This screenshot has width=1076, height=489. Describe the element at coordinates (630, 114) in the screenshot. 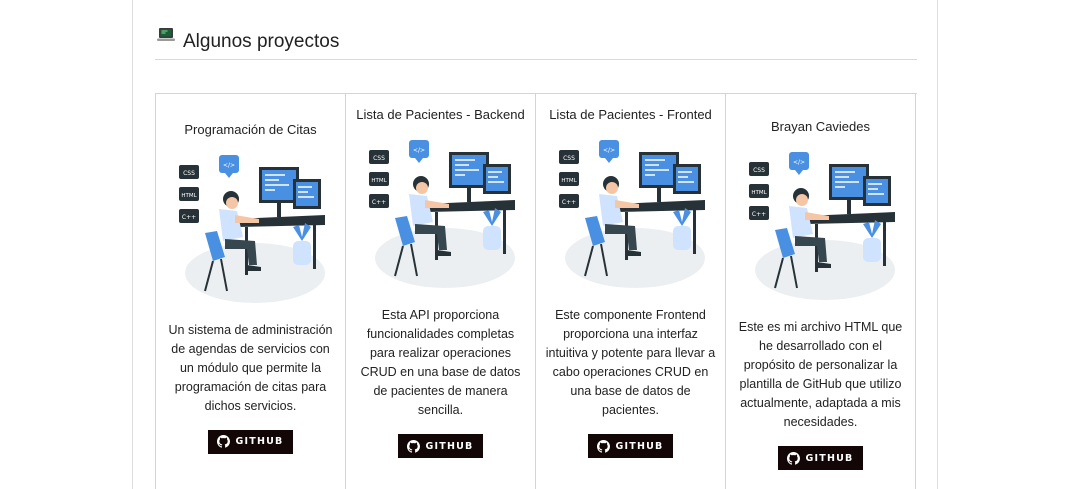

I see `project-title: Lista de Pacientes - Fronted` at that location.